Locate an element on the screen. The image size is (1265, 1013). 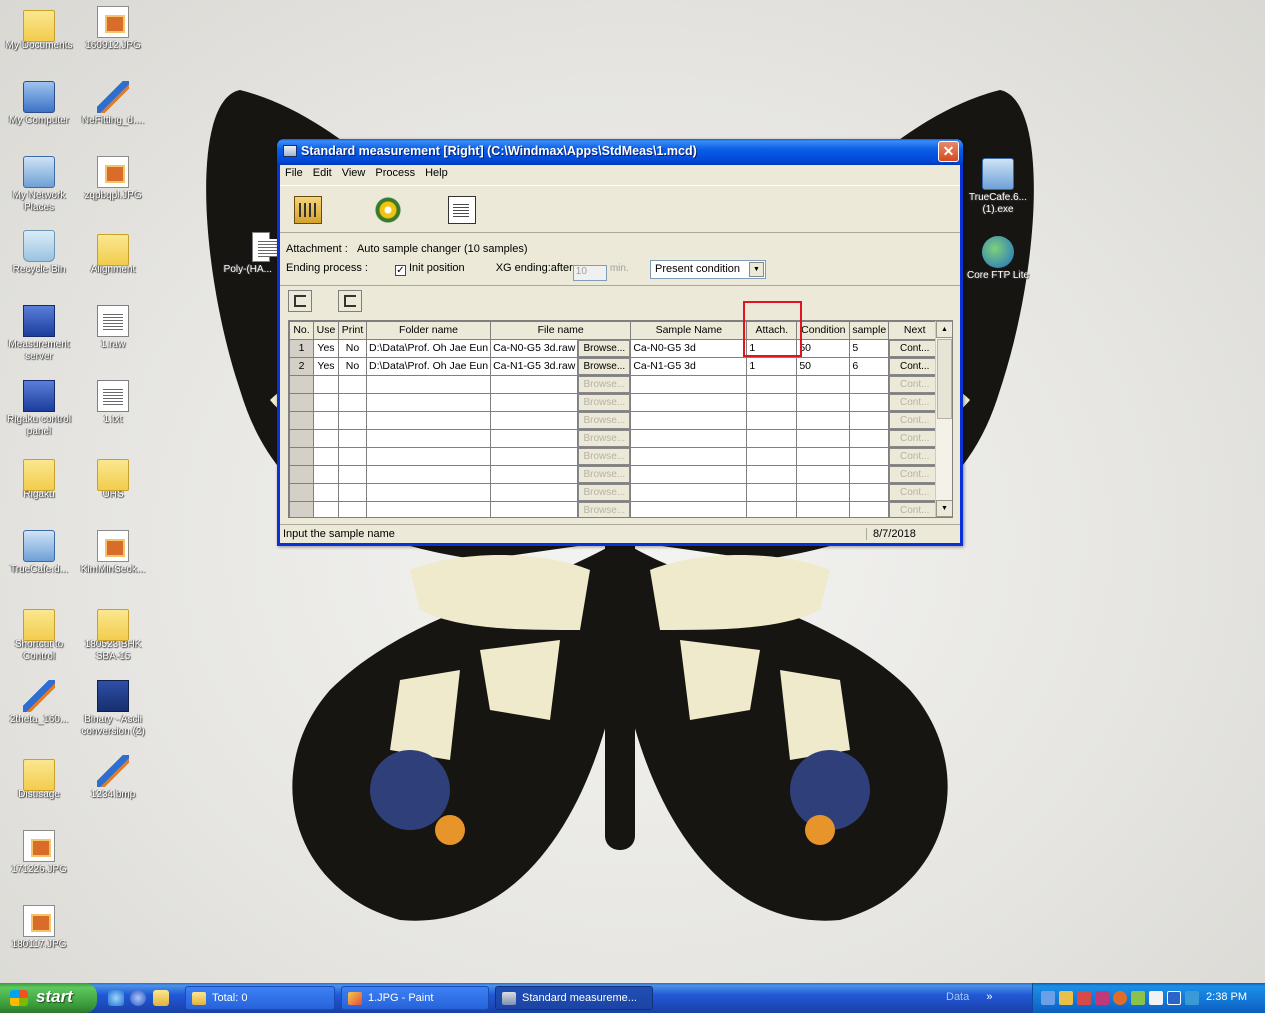
close-button: ✕ is located at coordinates (948, 151).